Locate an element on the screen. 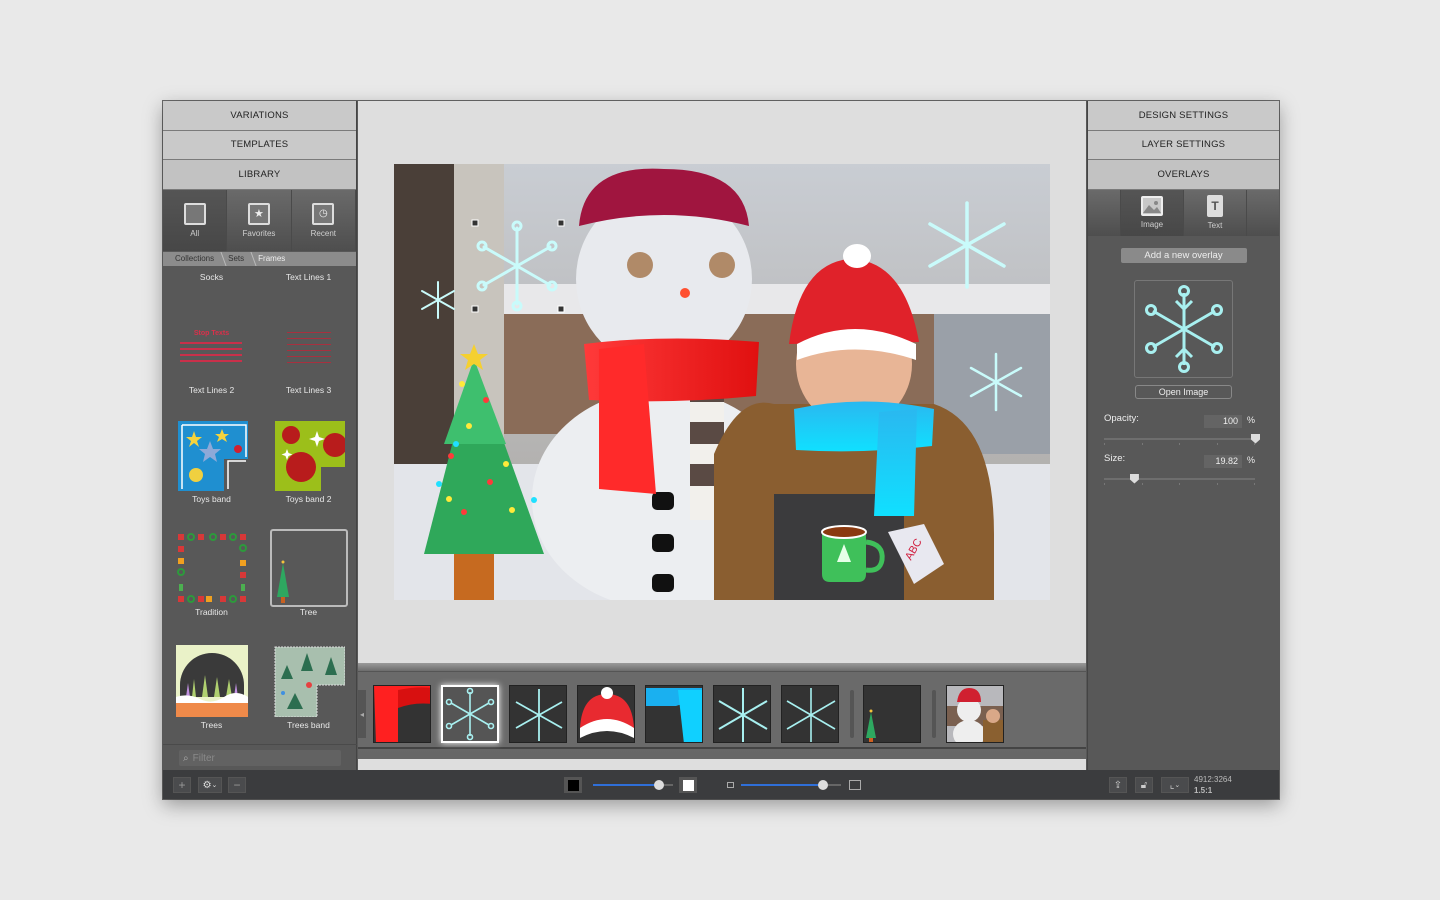  lock-button: 🔓︎ is located at coordinates (1144, 785).